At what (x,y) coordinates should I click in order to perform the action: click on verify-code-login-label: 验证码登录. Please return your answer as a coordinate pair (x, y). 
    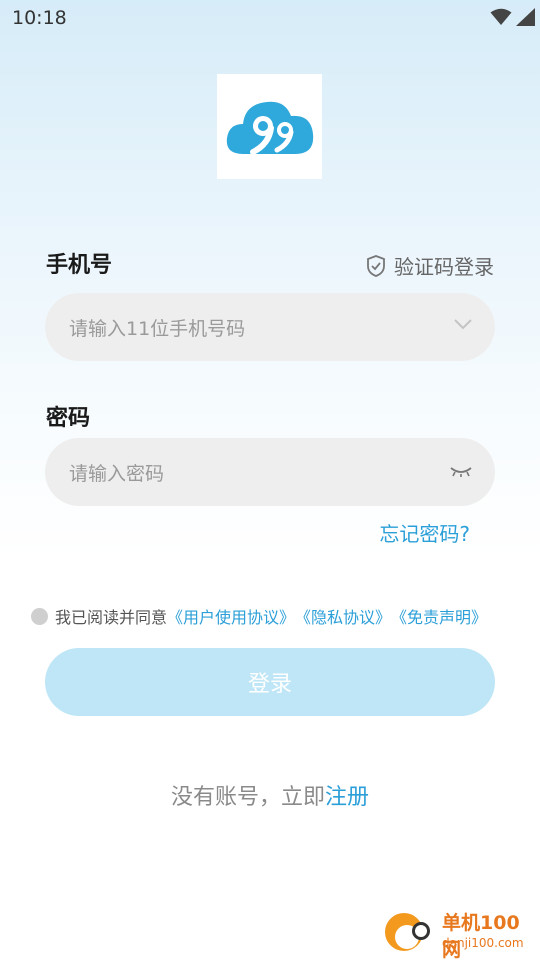
    Looking at the image, I should click on (444, 267).